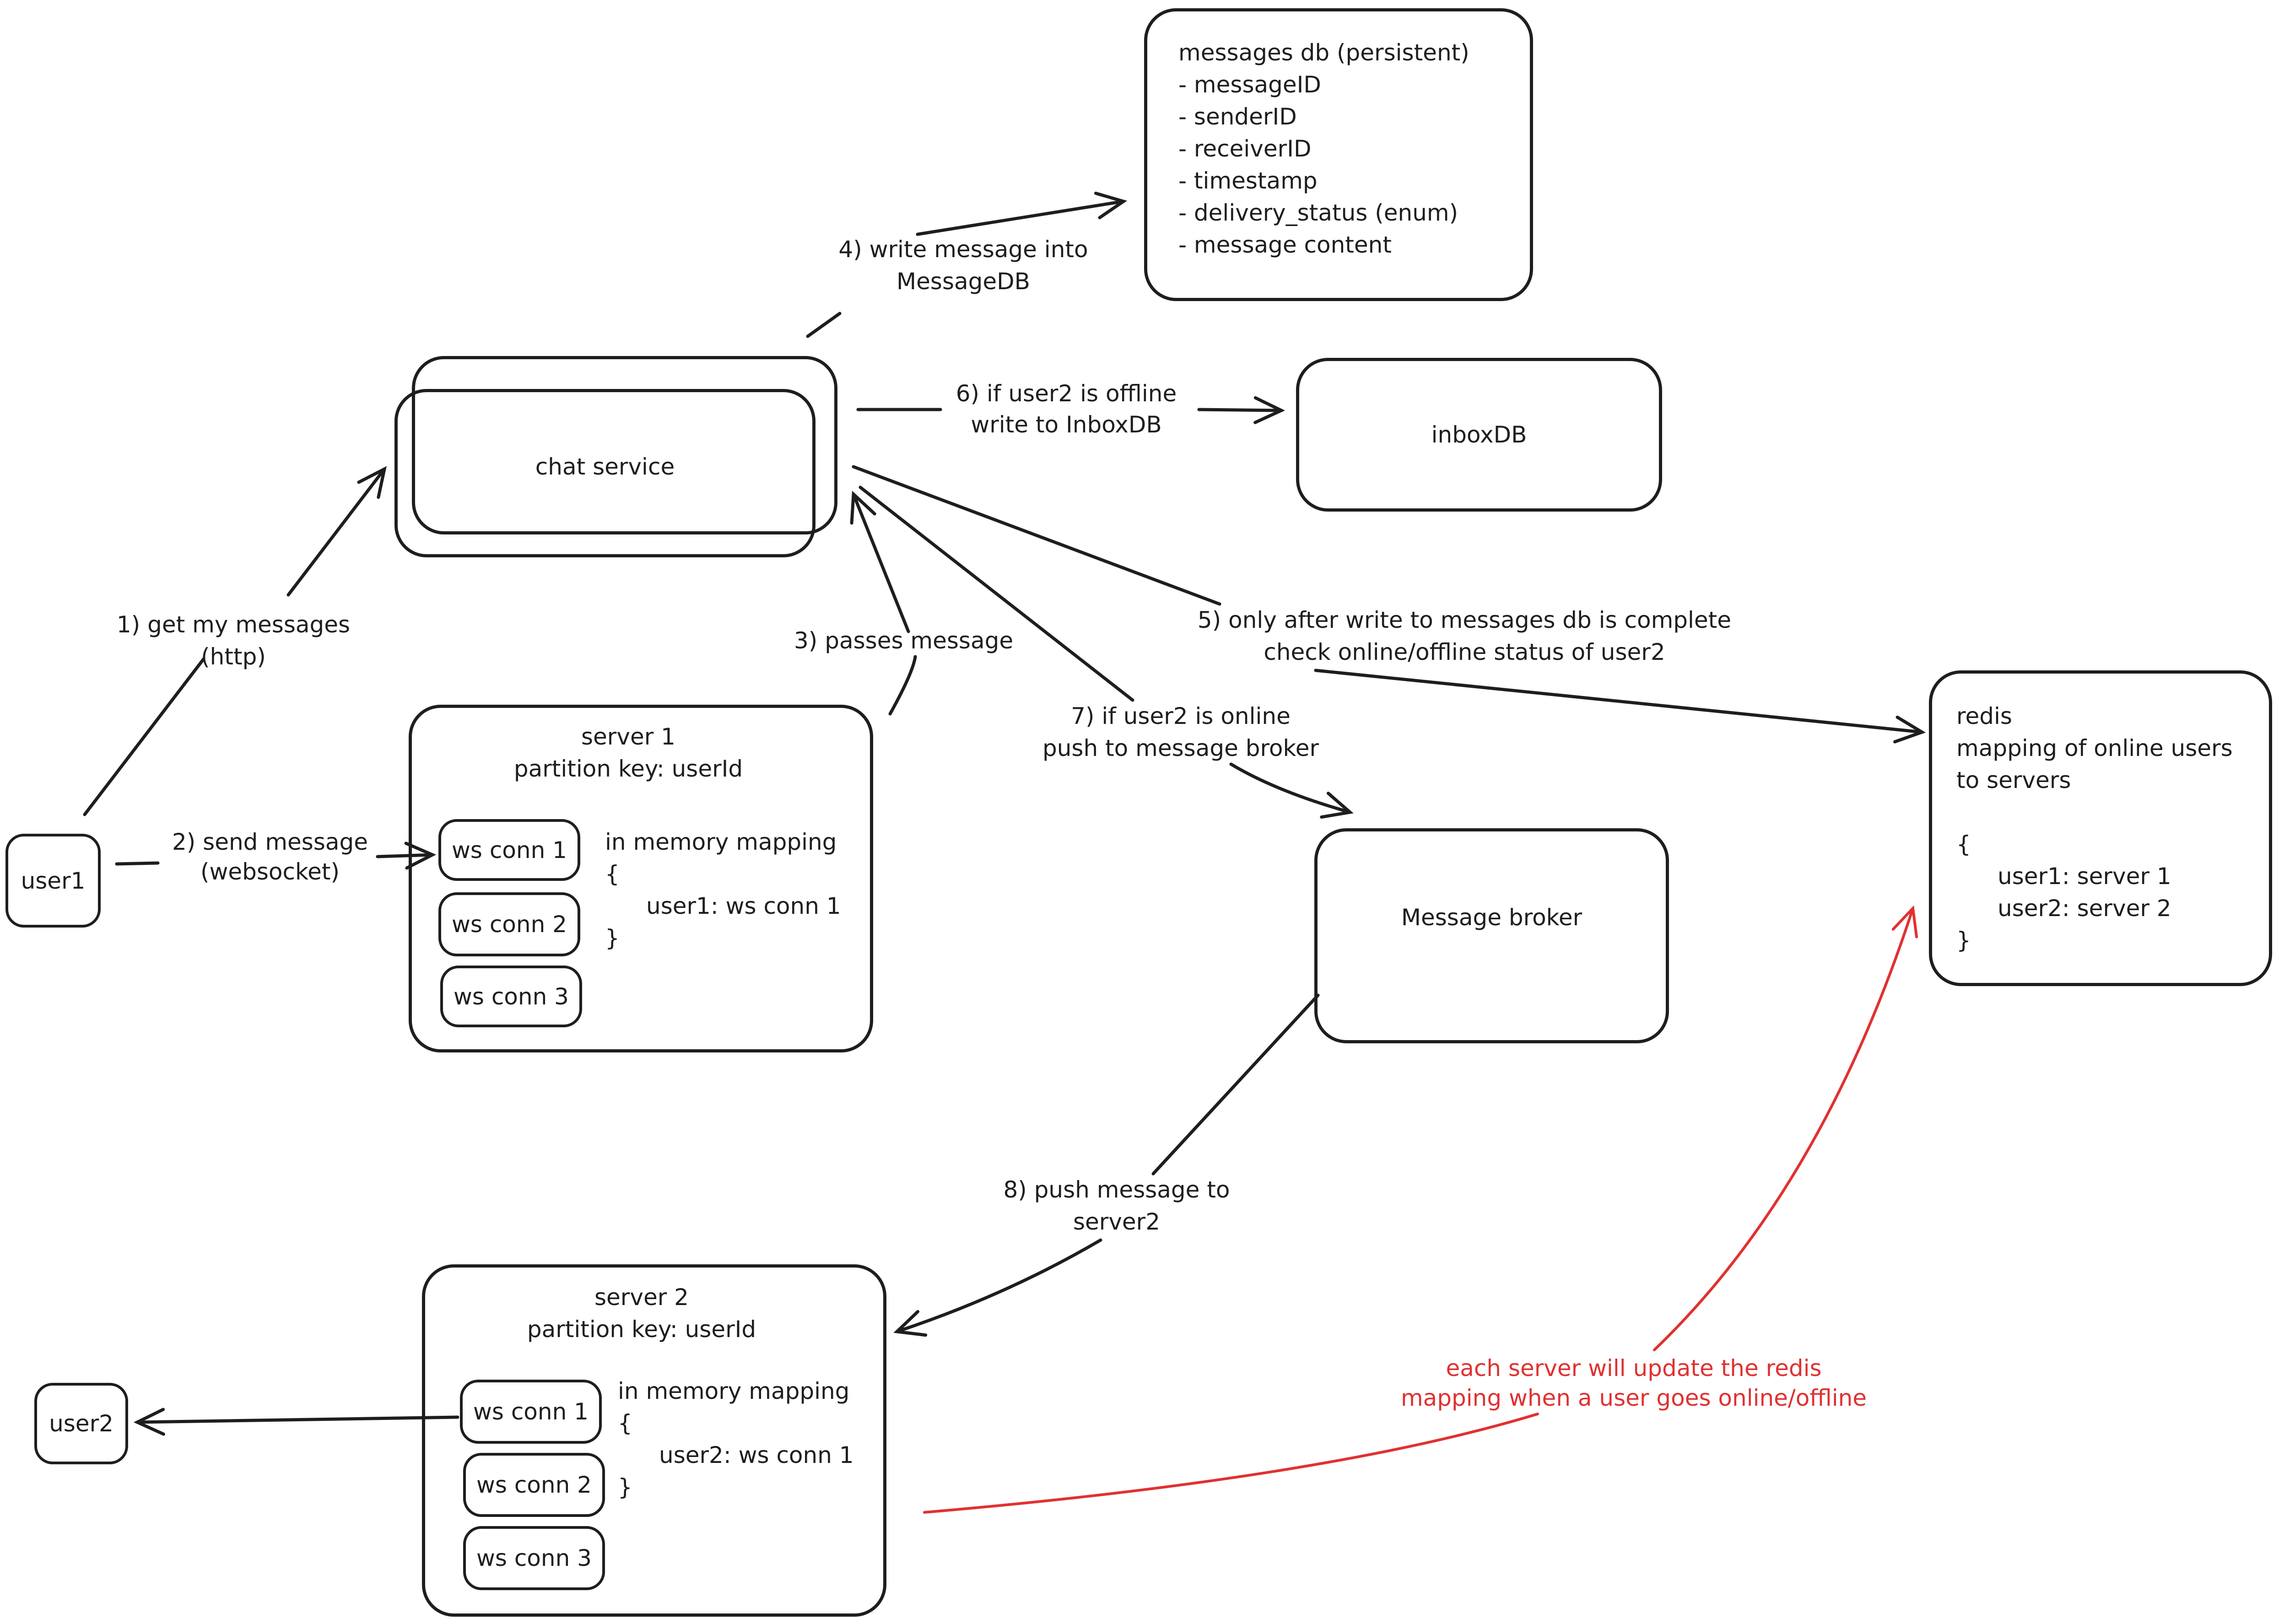  I want to click on arrow-step3-lower, so click(902, 685).